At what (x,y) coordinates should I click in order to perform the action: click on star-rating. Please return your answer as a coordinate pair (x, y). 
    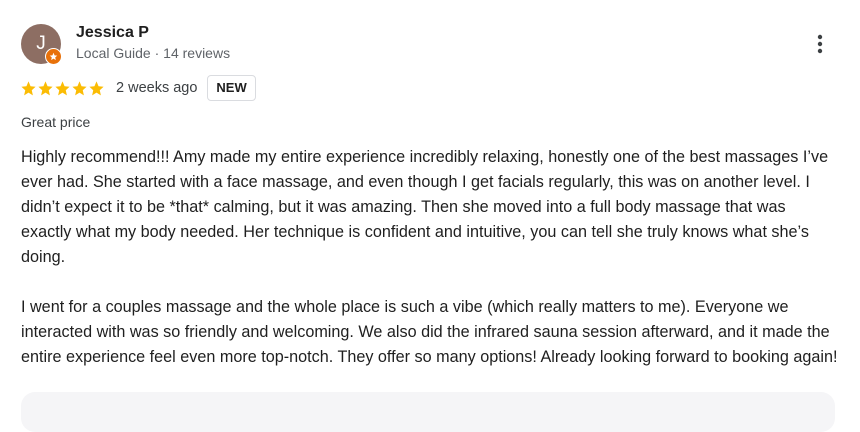
    Looking at the image, I should click on (62, 88).